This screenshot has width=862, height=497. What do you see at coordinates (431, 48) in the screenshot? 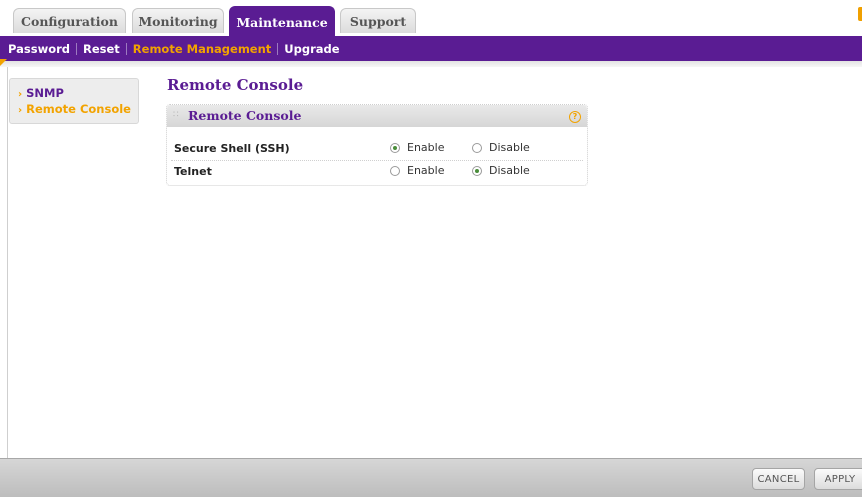
I see `sub-navigation: Password Reset Remote Management Upgrade` at bounding box center [431, 48].